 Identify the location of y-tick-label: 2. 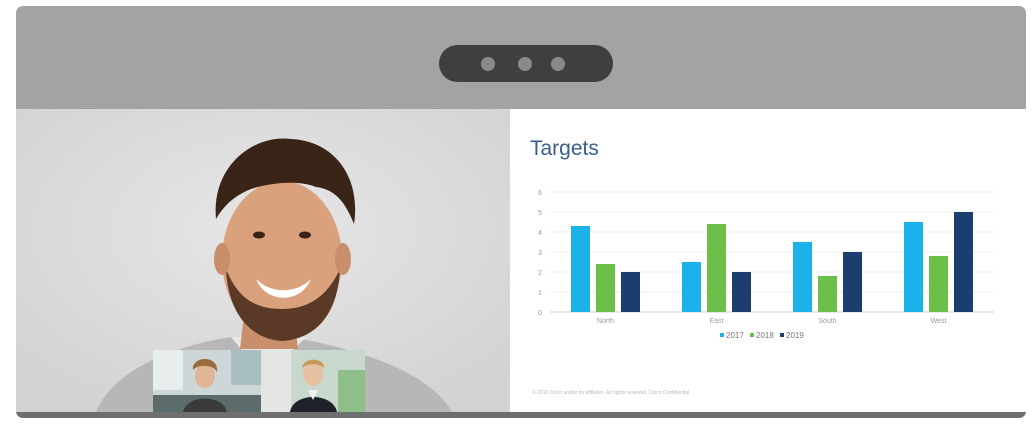
(540, 273).